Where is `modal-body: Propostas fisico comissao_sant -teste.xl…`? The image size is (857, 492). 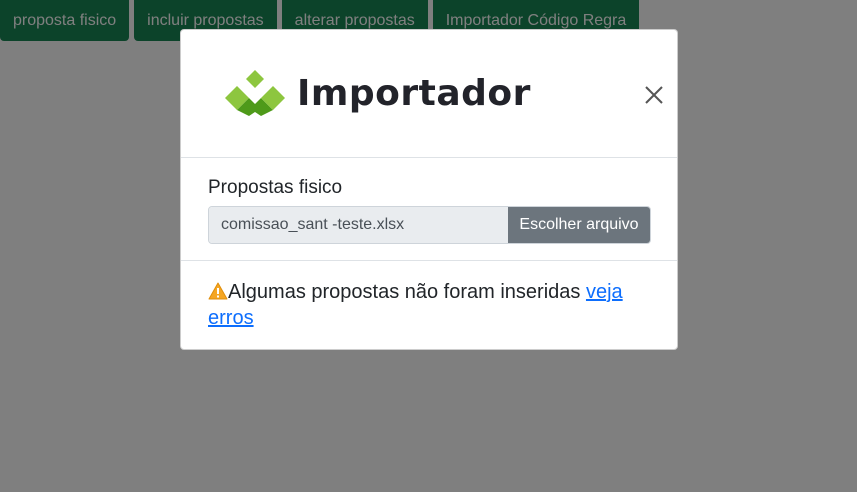 modal-body: Propostas fisico comissao_sant -teste.xl… is located at coordinates (429, 209).